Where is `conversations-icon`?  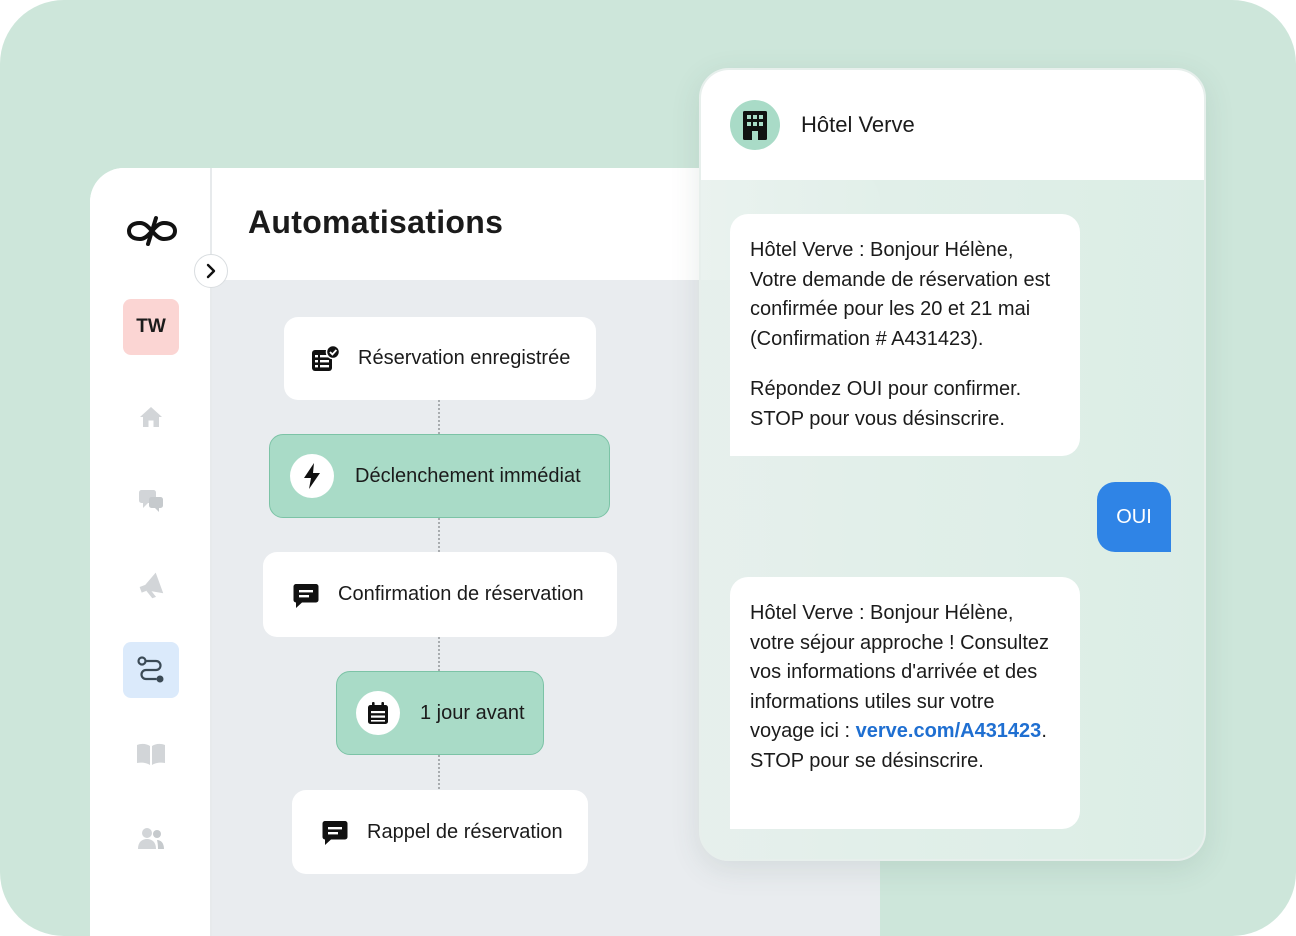
conversations-icon is located at coordinates (151, 501).